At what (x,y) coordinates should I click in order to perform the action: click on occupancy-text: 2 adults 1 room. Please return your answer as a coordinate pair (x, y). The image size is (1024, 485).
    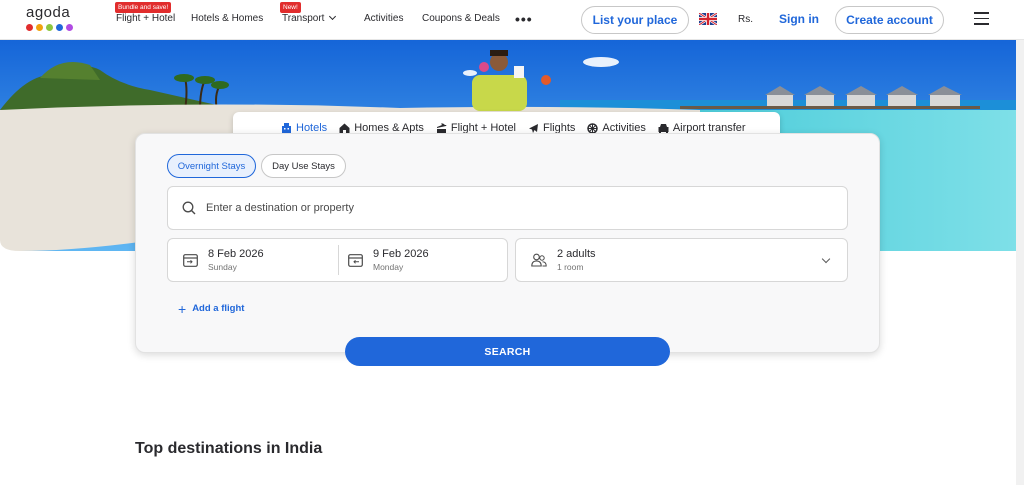
    Looking at the image, I should click on (576, 260).